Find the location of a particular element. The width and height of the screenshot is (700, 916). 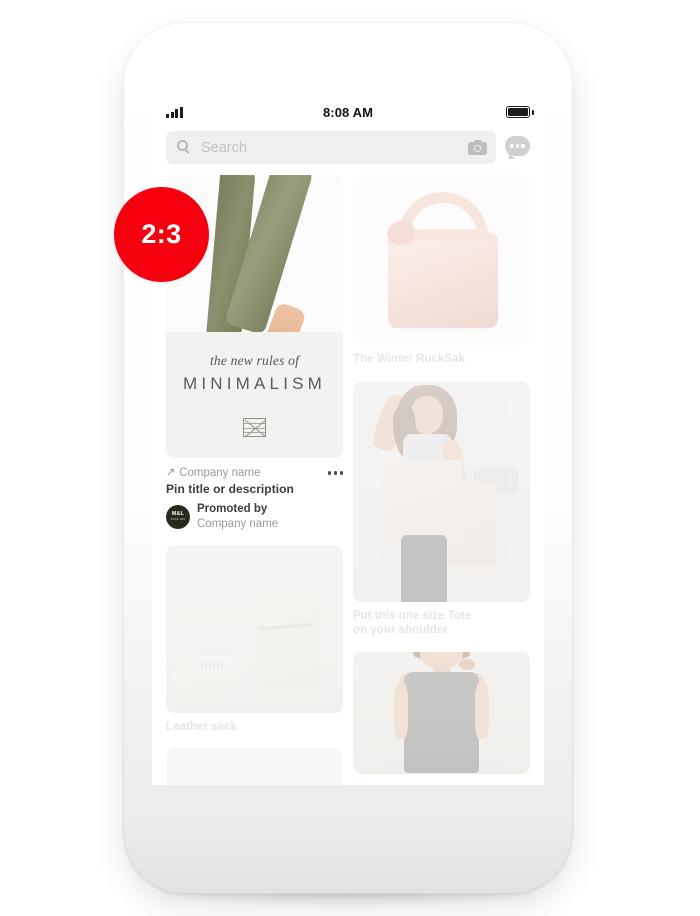

avatar: M&L SINCE 1981 is located at coordinates (178, 516).